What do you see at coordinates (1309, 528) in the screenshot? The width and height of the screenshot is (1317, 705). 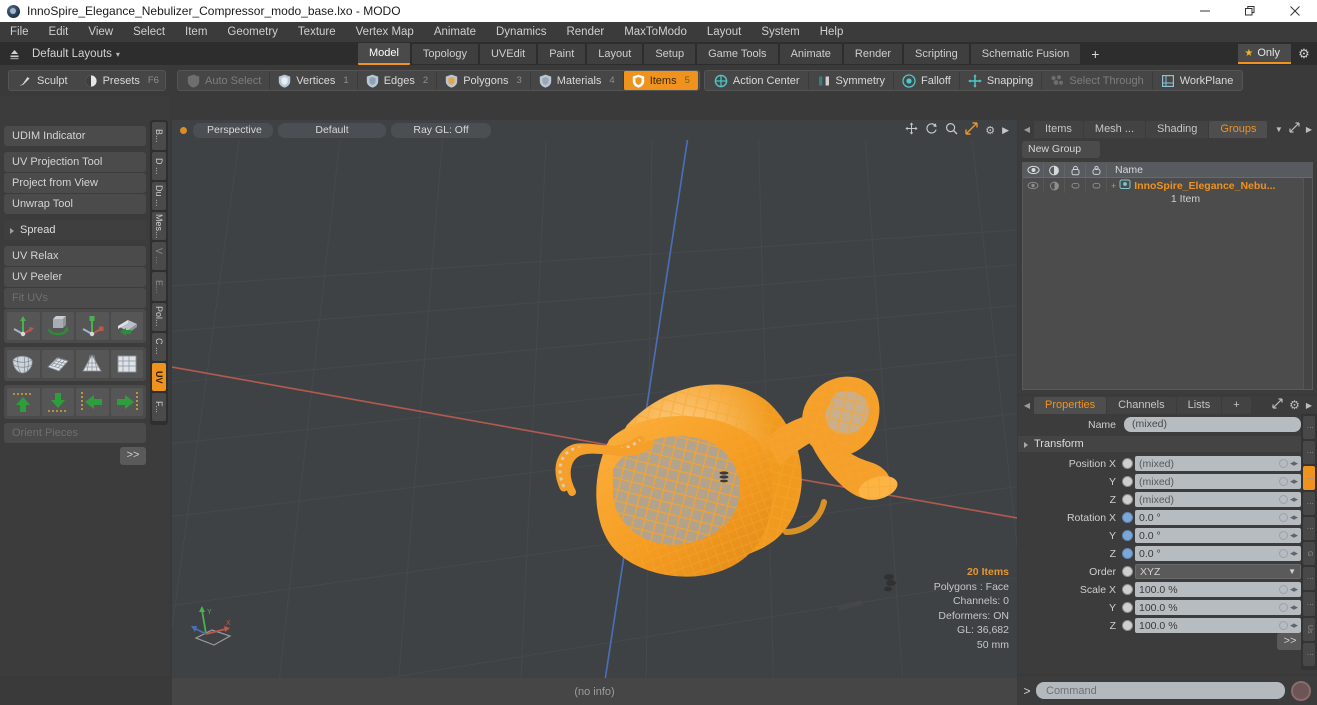 I see `property-side-tab-5: ⋮` at bounding box center [1309, 528].